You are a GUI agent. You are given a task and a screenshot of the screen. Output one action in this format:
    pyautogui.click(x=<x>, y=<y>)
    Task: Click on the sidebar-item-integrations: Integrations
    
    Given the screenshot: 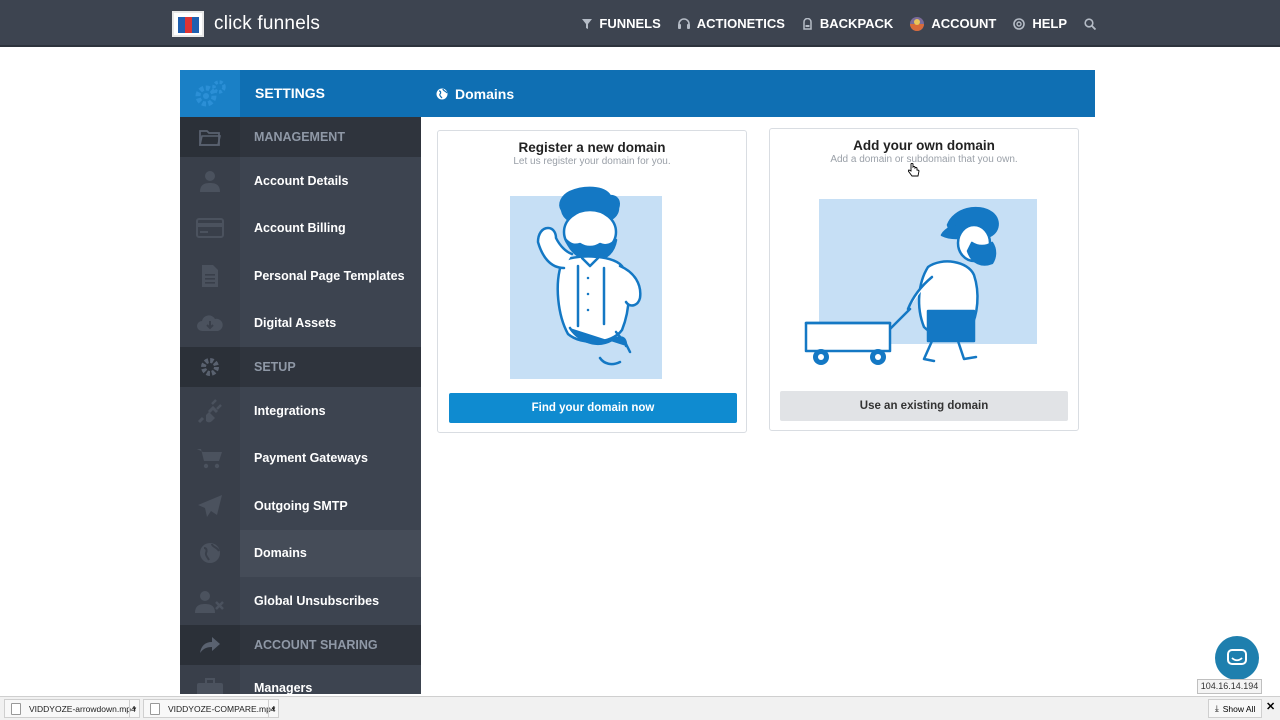 What is the action you would take?
    pyautogui.click(x=300, y=411)
    